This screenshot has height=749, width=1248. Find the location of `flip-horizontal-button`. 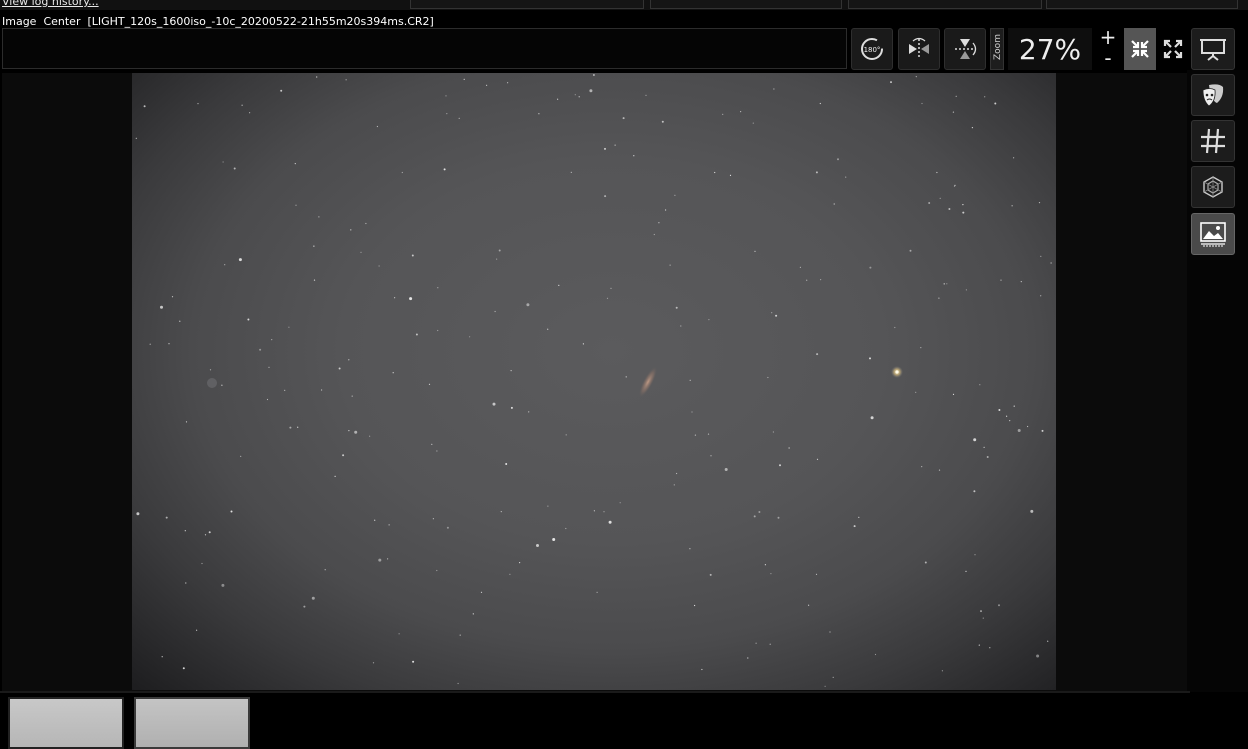

flip-horizontal-button is located at coordinates (919, 49).